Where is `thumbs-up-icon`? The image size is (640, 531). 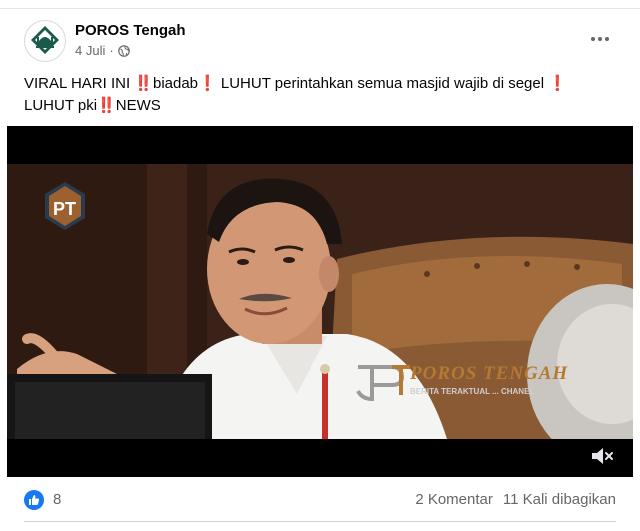 thumbs-up-icon is located at coordinates (34, 500).